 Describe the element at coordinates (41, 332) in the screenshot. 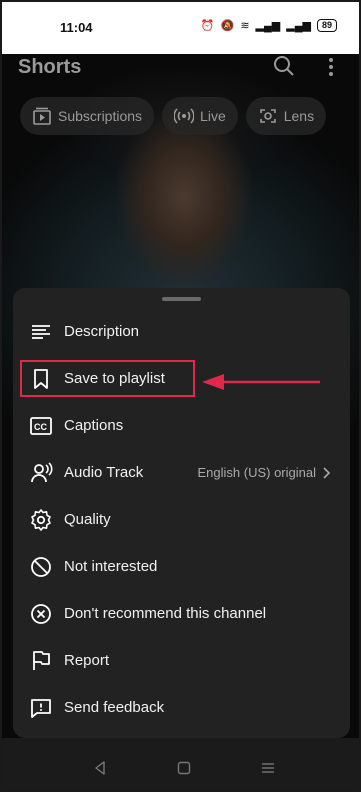

I see `description-icon` at that location.